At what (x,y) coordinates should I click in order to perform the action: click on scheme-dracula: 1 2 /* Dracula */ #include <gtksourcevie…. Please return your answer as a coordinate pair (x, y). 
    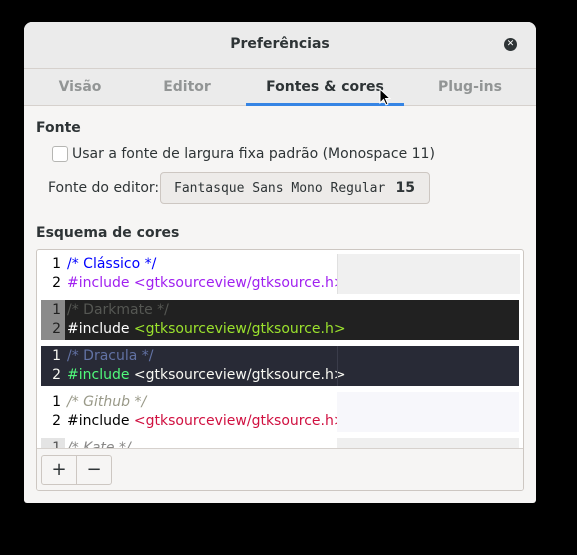
    Looking at the image, I should click on (280, 366).